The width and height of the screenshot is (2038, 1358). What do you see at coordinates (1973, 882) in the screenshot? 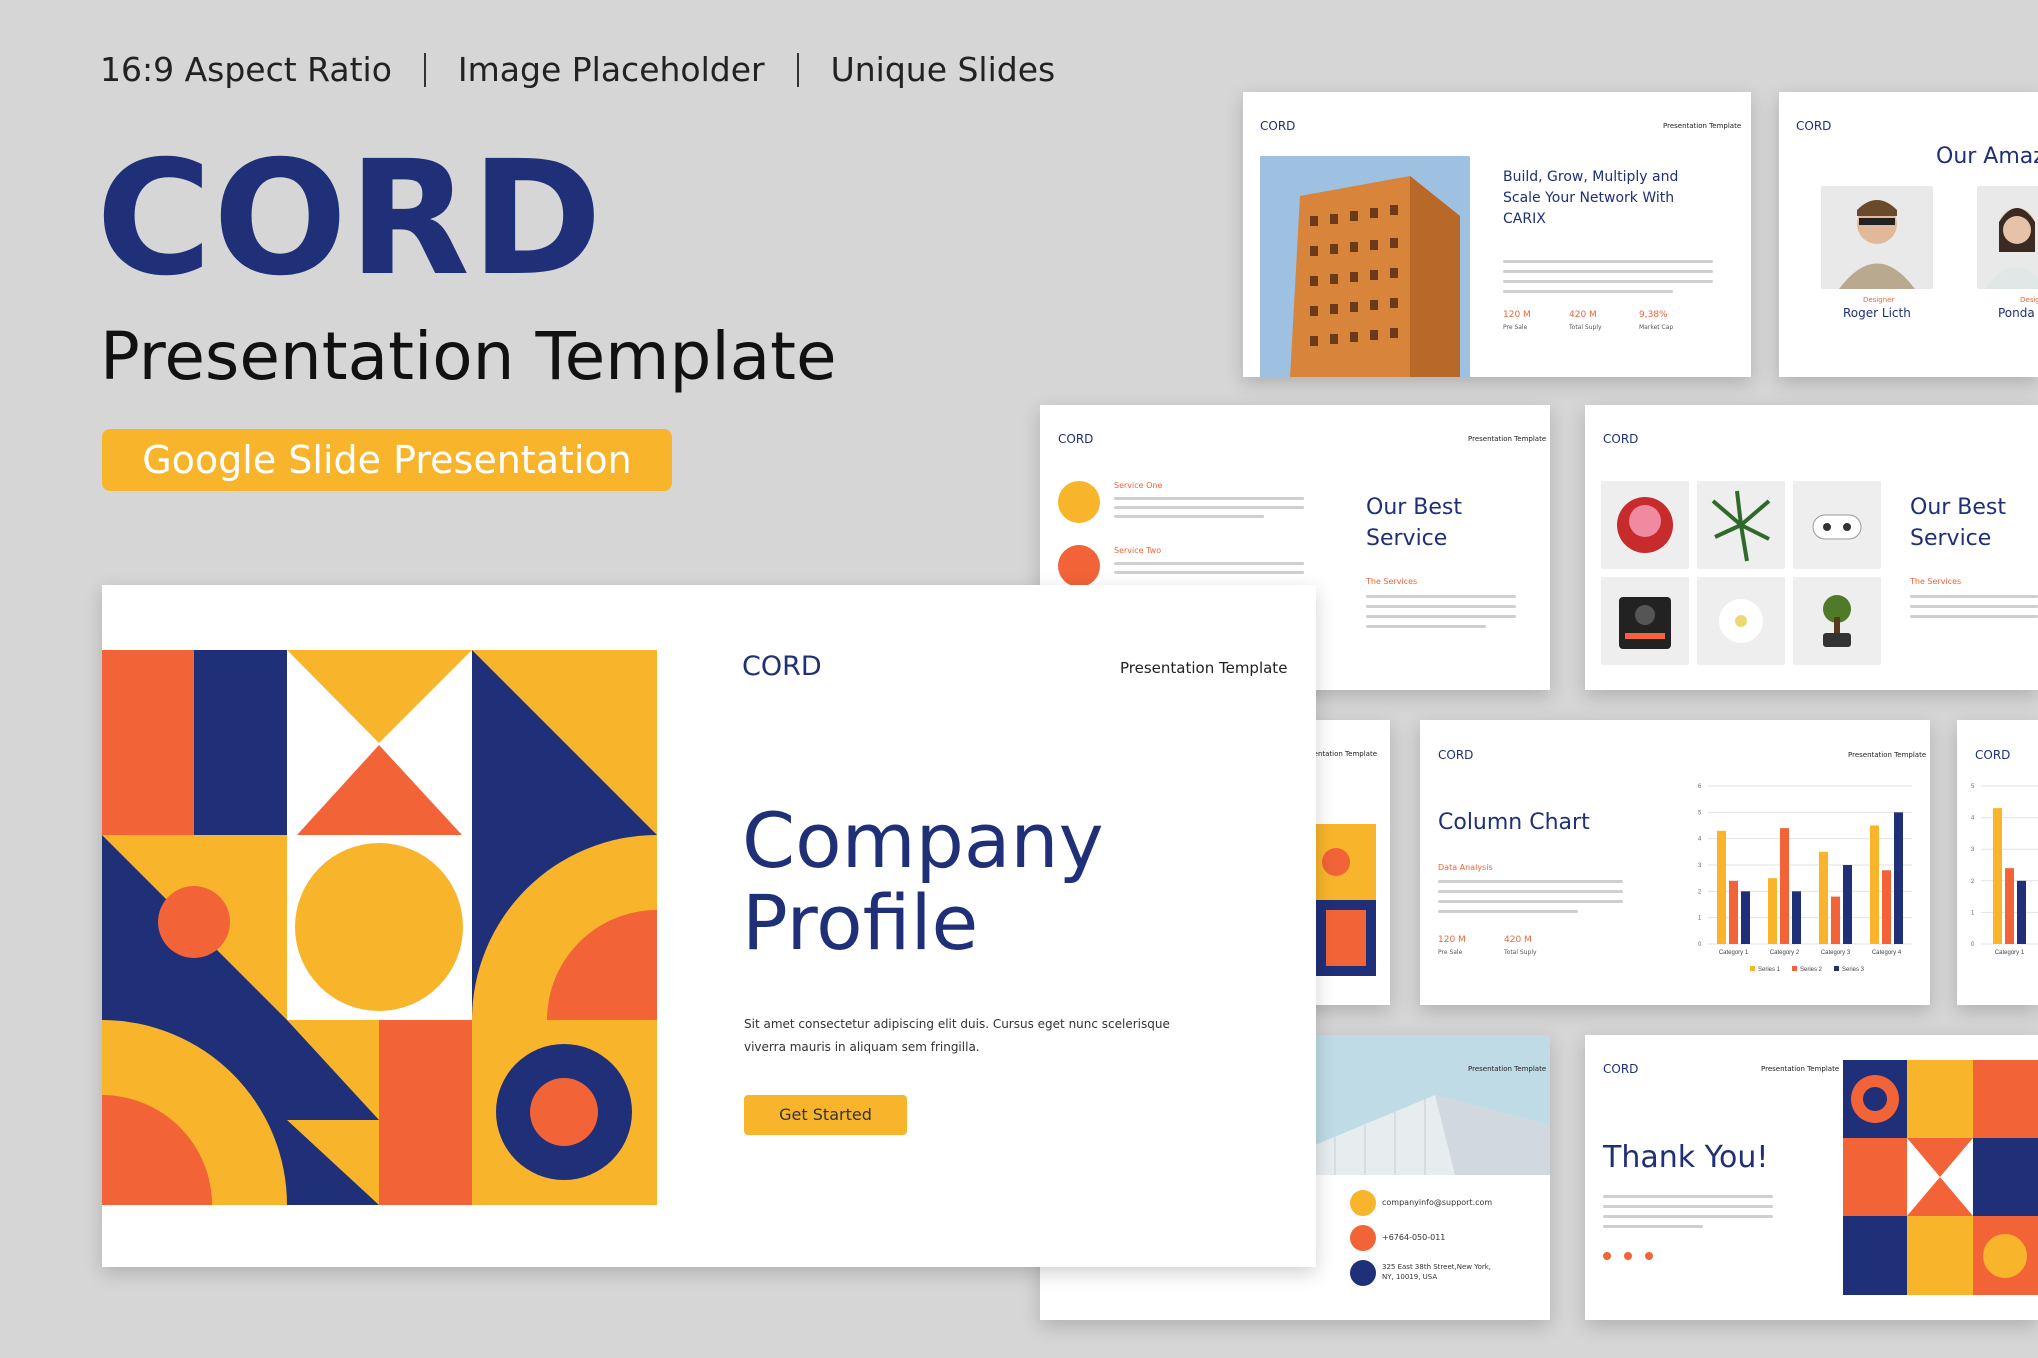
I see `y-tick-label: 2` at bounding box center [1973, 882].